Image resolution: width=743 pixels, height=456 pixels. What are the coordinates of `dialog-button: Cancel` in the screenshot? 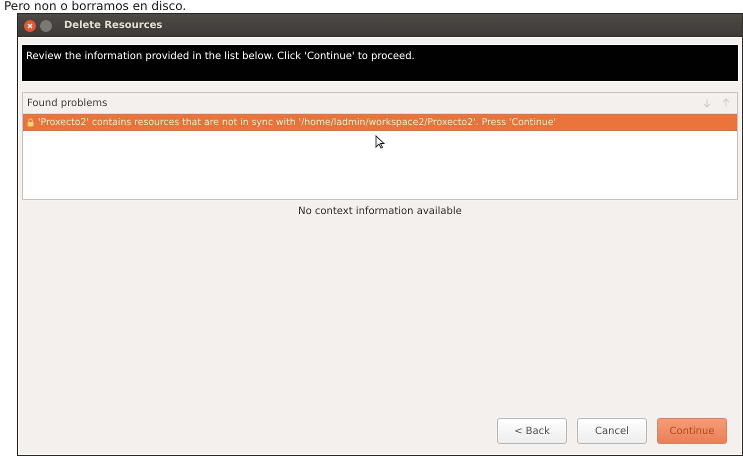 It's located at (612, 431).